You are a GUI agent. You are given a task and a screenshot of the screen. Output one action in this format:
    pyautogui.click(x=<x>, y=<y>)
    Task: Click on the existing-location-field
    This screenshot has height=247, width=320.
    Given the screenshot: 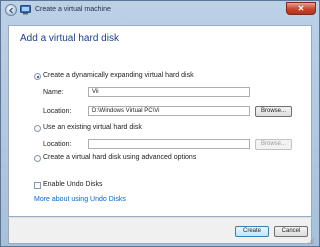 What is the action you would take?
    pyautogui.click(x=169, y=144)
    